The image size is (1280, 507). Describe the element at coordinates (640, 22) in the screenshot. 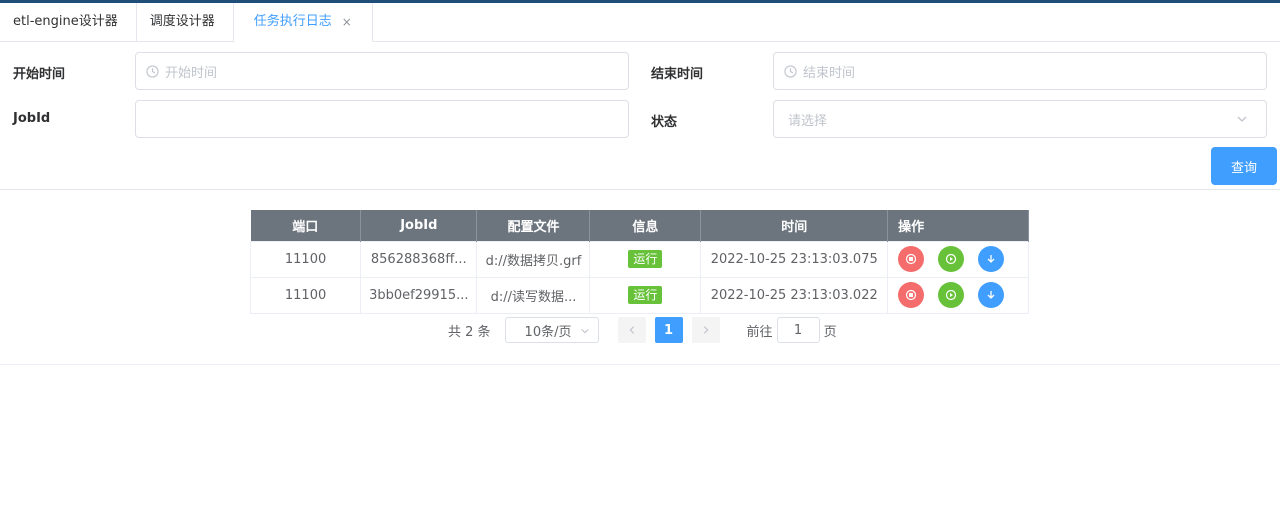

I see `tab-bar: etl-engine设计器 调度设计器 任务执行日志 ×` at that location.